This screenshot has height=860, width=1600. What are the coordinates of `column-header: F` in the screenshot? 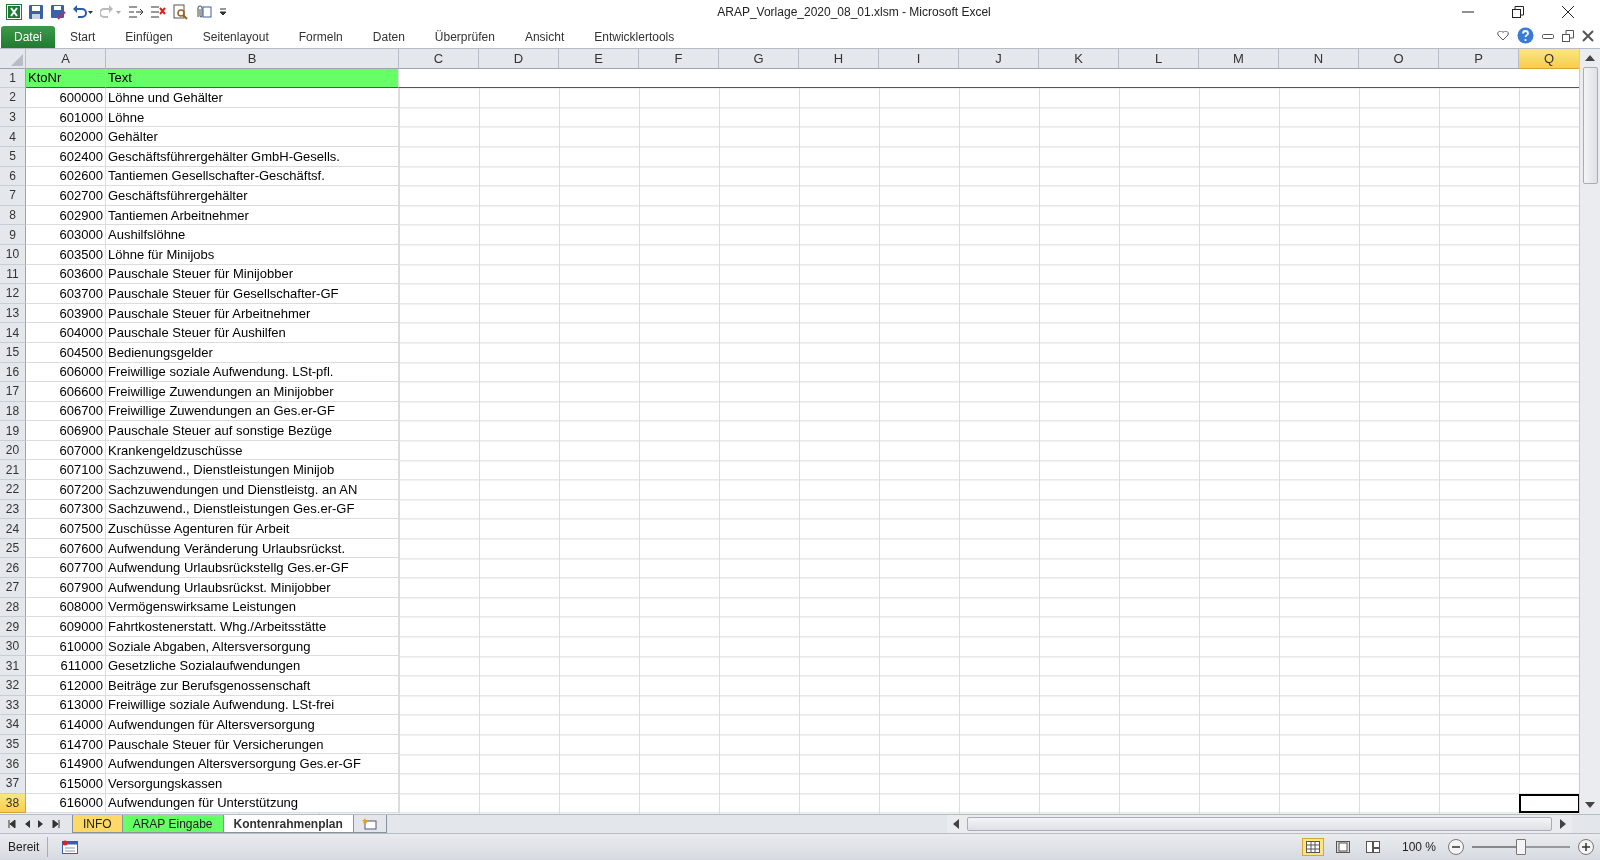 It's located at (679, 59).